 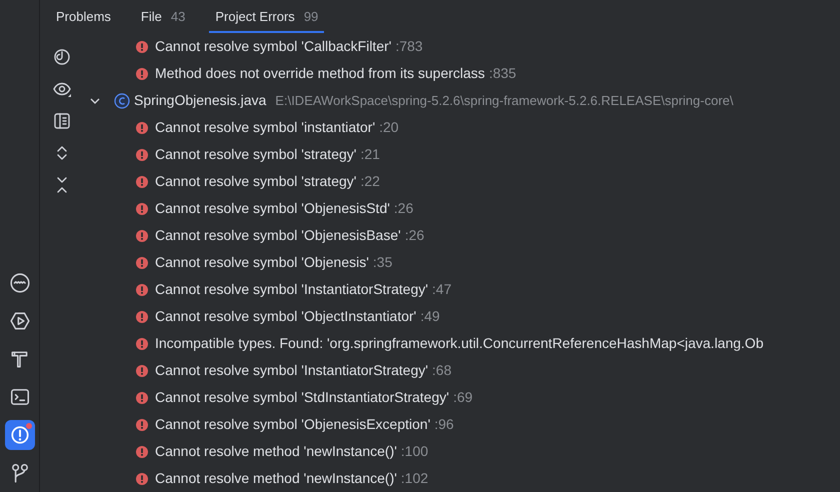 What do you see at coordinates (462, 370) in the screenshot?
I see `error-row: Cannot resolve symbol 'InstantiatorStrategy' :68` at bounding box center [462, 370].